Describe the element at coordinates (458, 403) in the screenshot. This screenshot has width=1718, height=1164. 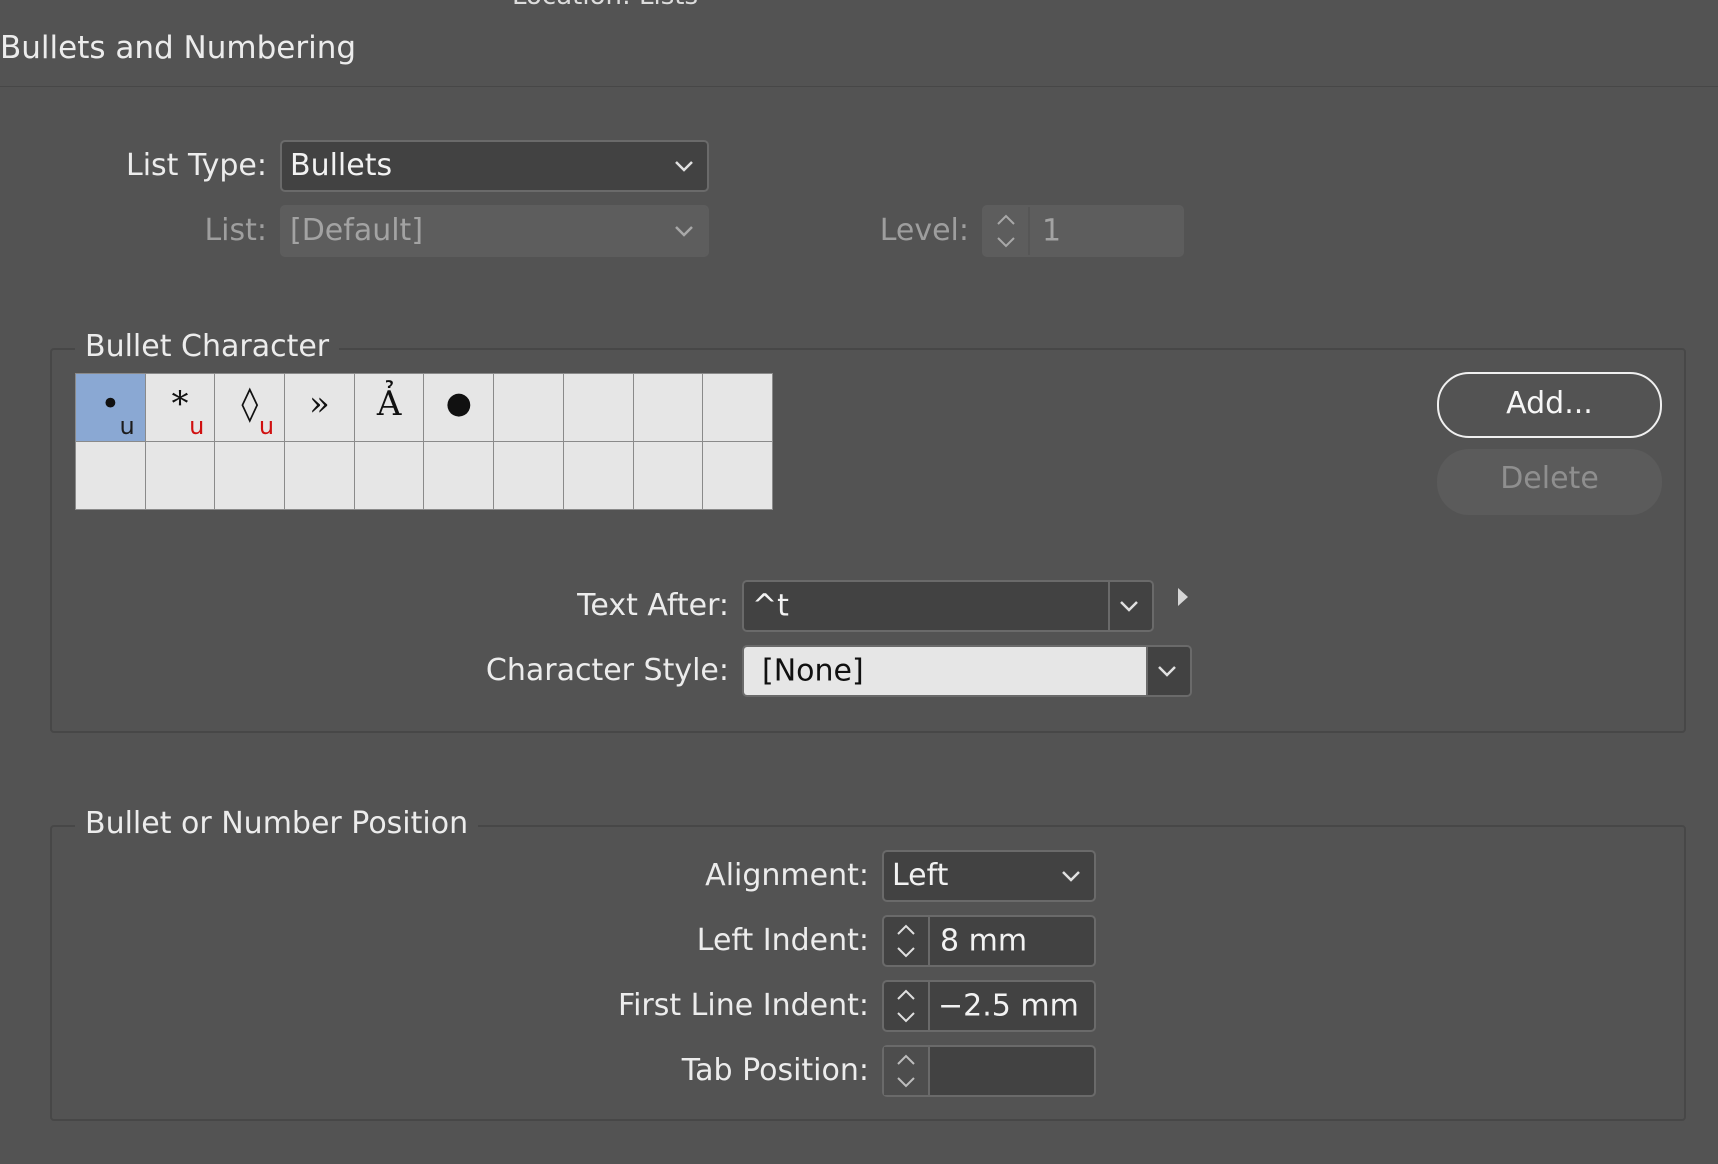
I see `glyph-char: ●` at that location.